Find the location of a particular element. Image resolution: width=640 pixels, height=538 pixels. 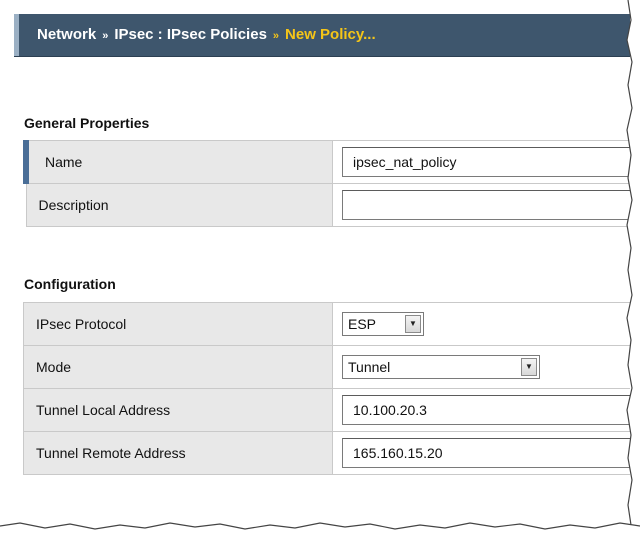

tunnel-remote-address-input: 165.160.15.20 is located at coordinates (486, 453).